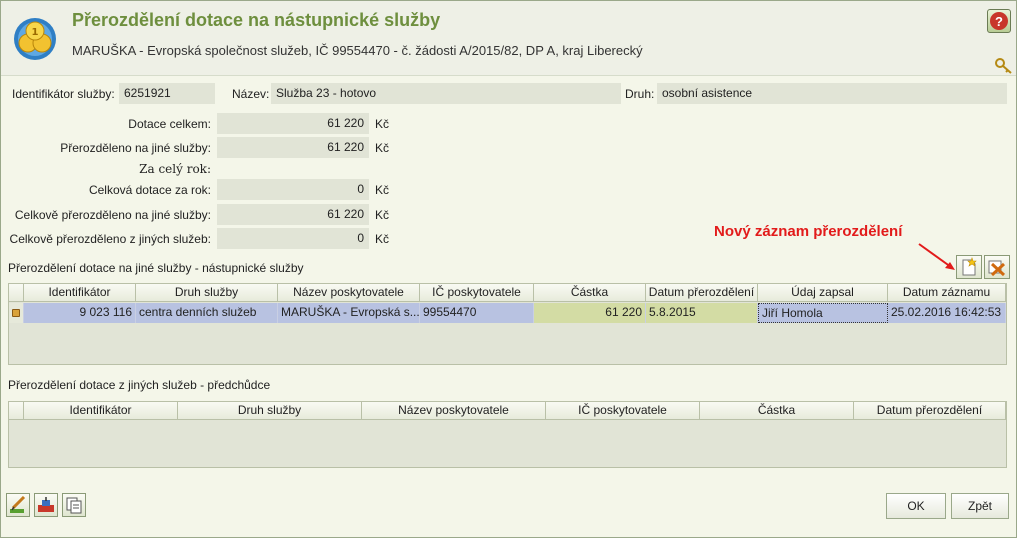 The height and width of the screenshot is (538, 1017). Describe the element at coordinates (35, 32) in the screenshot. I see `svg-text: 1` at that location.